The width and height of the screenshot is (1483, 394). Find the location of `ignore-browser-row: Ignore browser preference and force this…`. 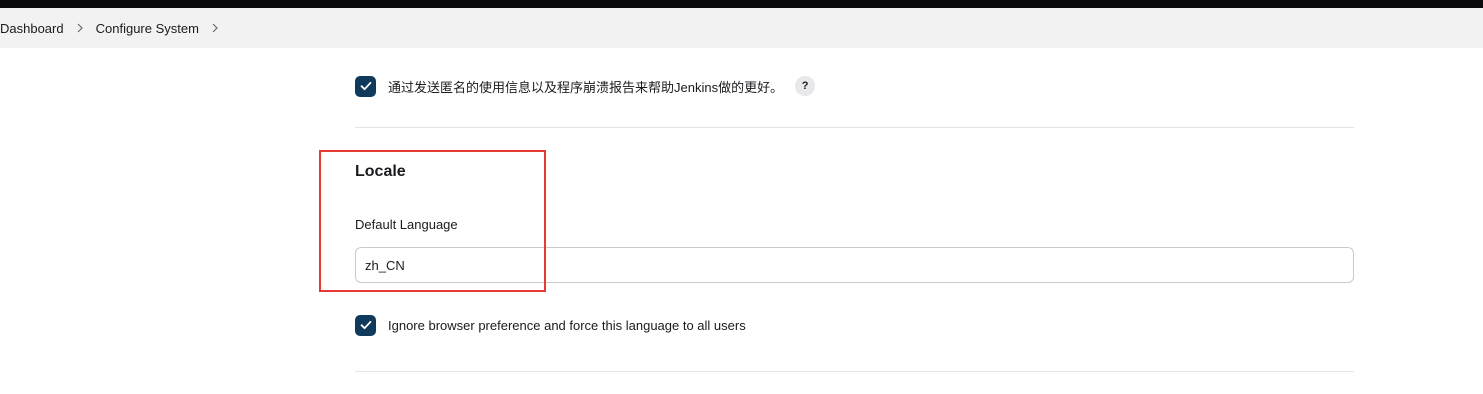

ignore-browser-row: Ignore browser preference and force this… is located at coordinates (550, 325).